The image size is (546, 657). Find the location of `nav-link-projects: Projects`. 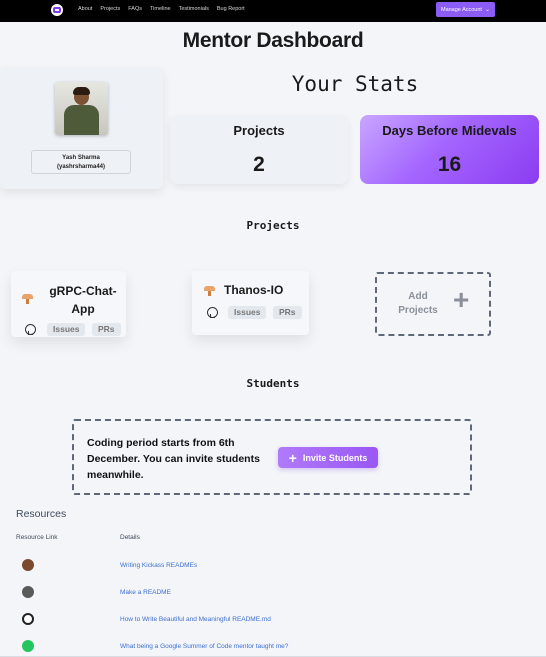

nav-link-projects: Projects is located at coordinates (110, 9).